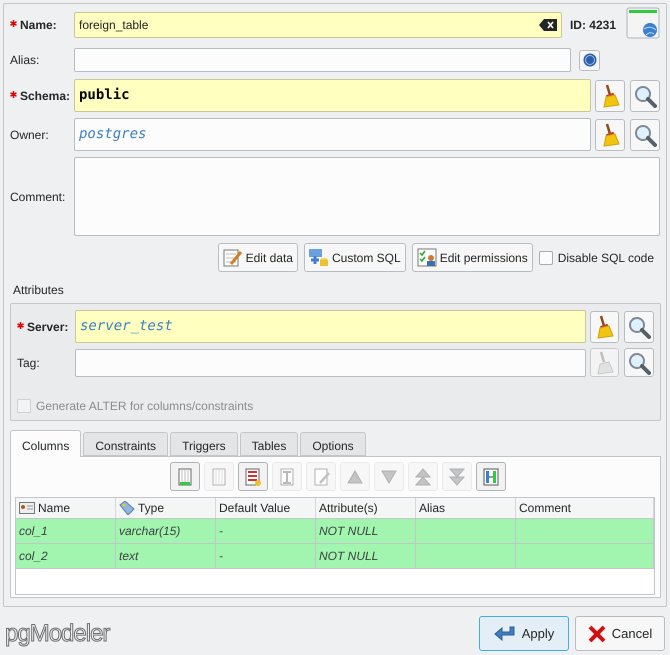 This screenshot has width=670, height=655. I want to click on comment-field, so click(367, 196).